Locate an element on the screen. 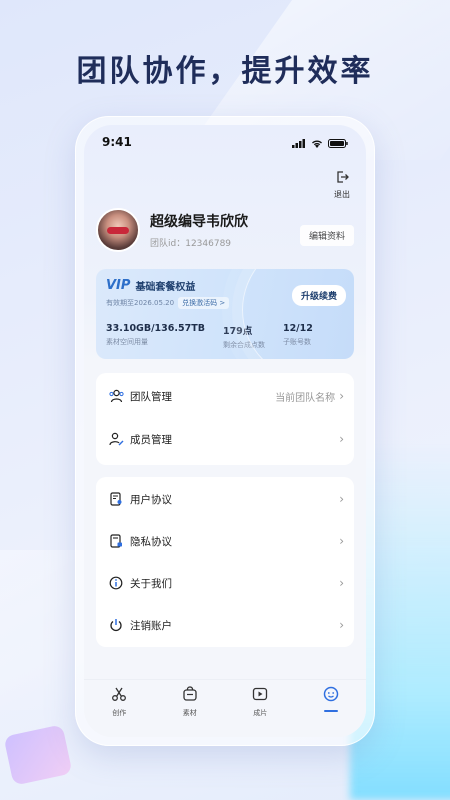 This screenshot has width=450, height=800. menu-item-user-agreement: 用户协议 › is located at coordinates (225, 499).